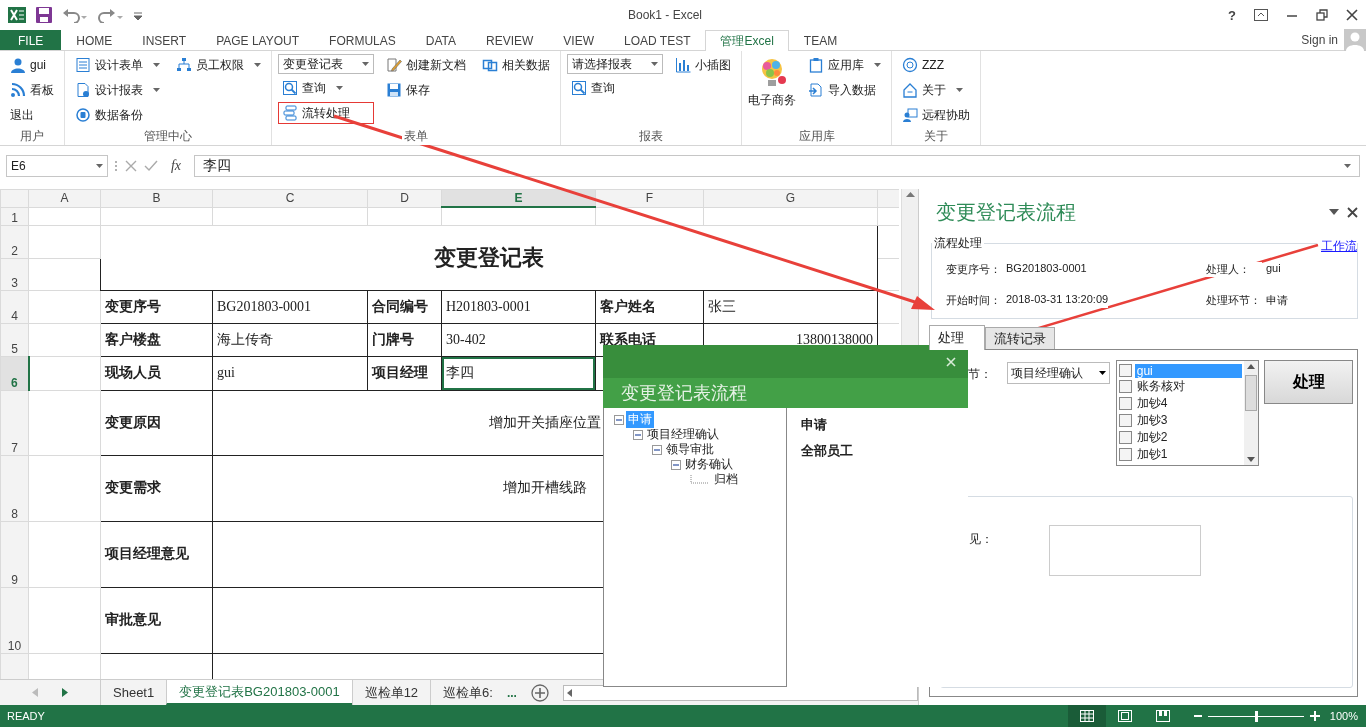  What do you see at coordinates (1334, 212) in the screenshot?
I see `pane-menu-icon` at bounding box center [1334, 212].